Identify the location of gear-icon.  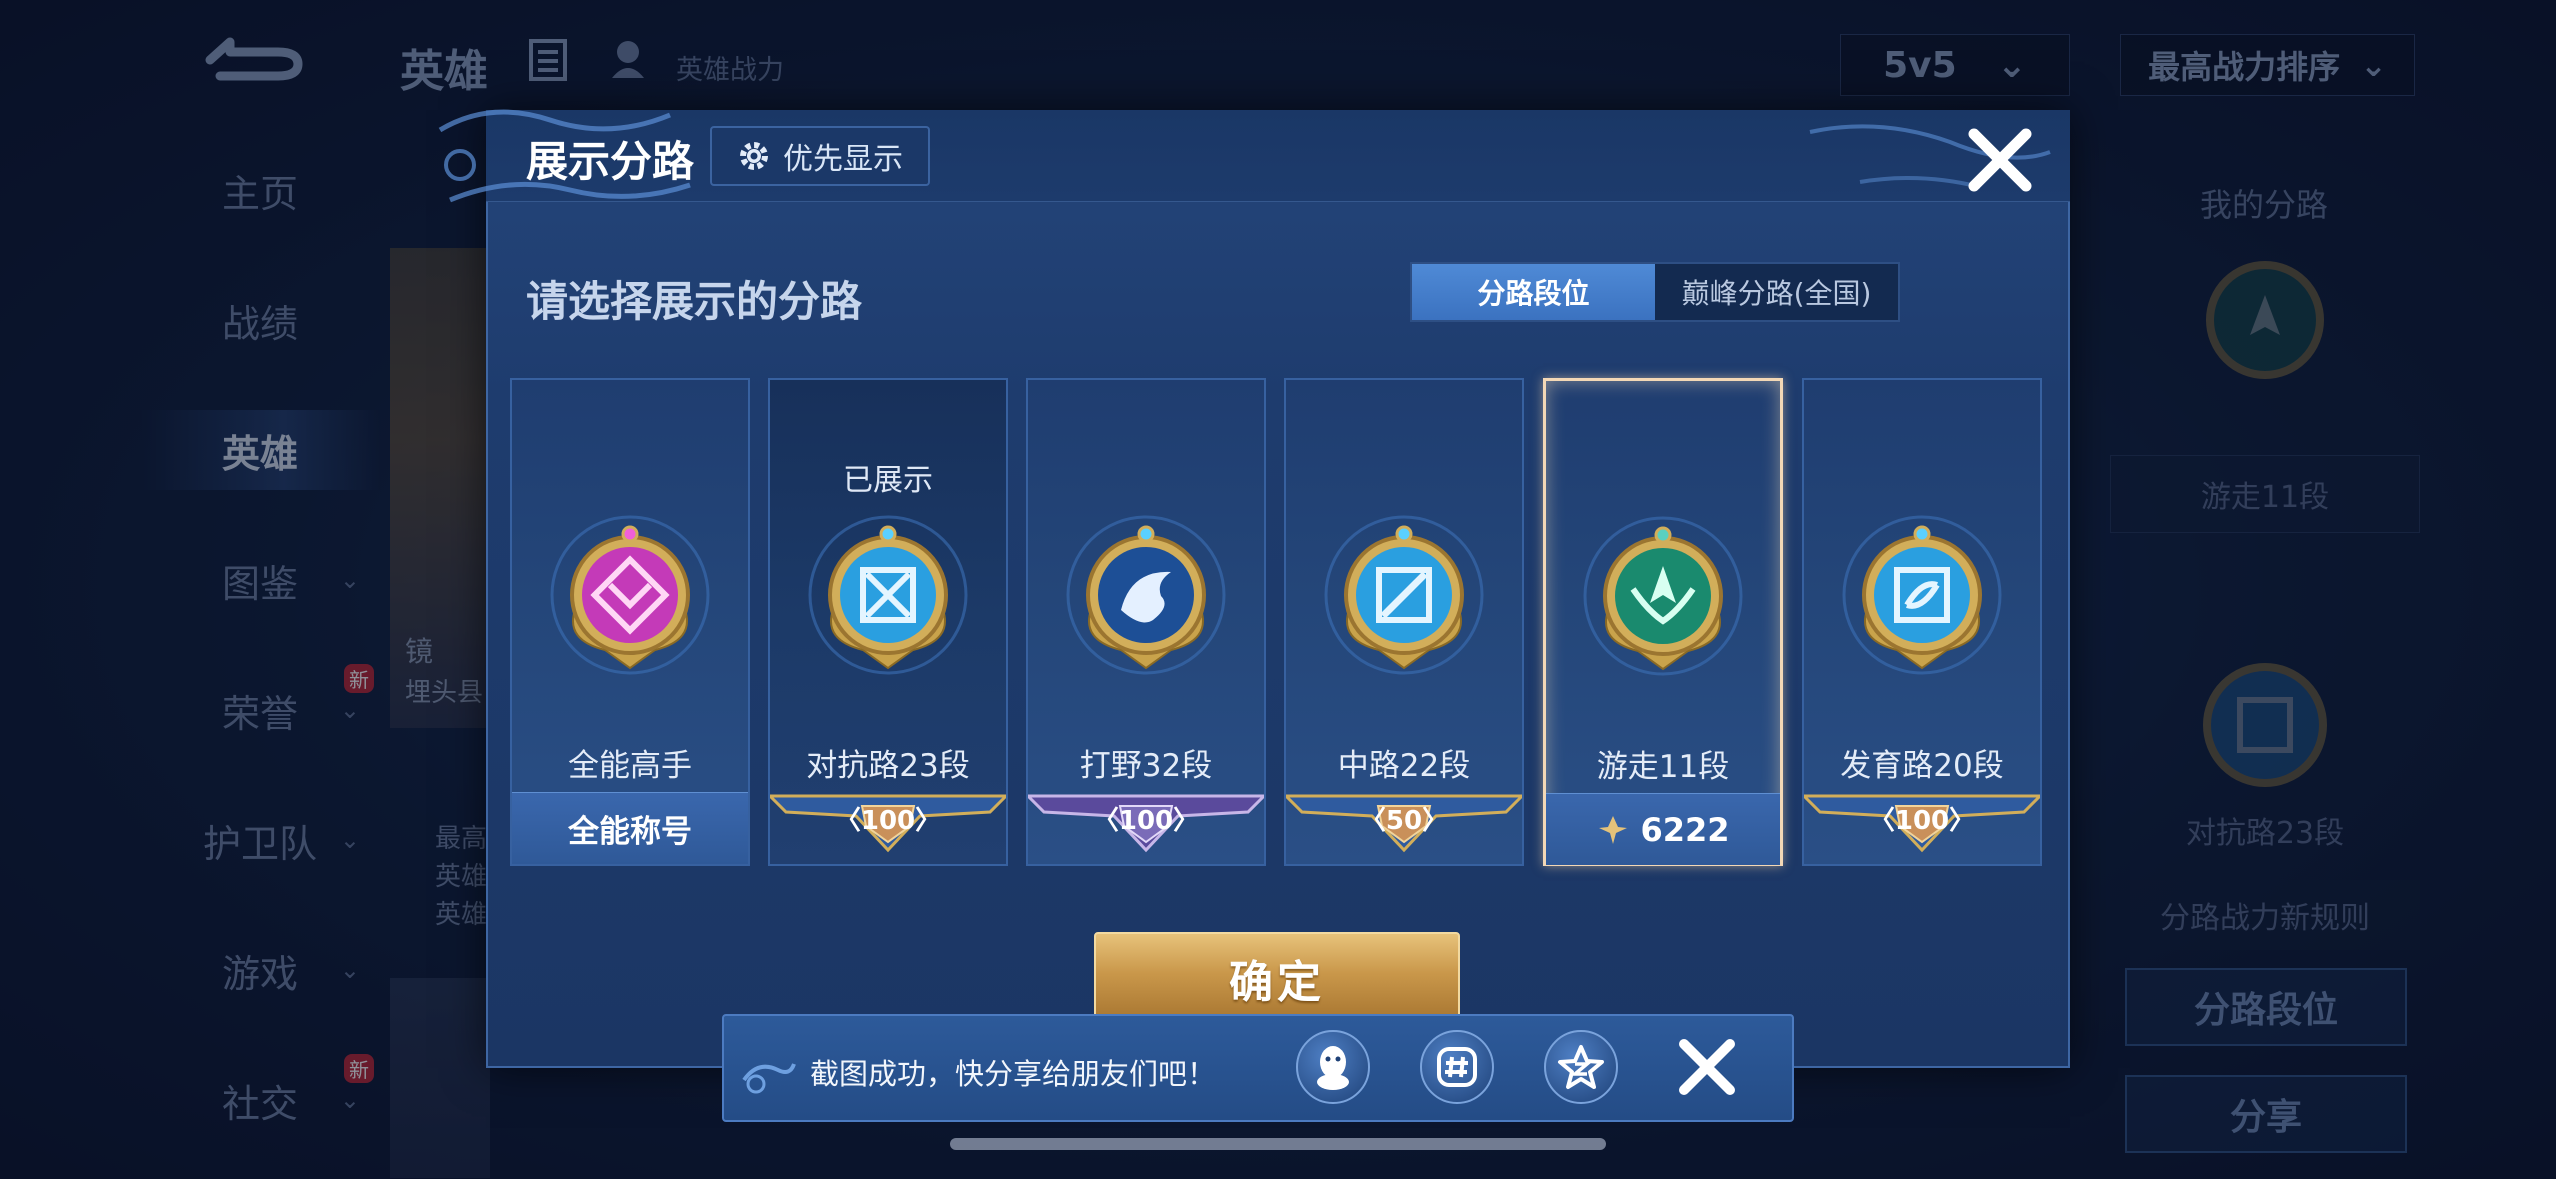
(754, 156).